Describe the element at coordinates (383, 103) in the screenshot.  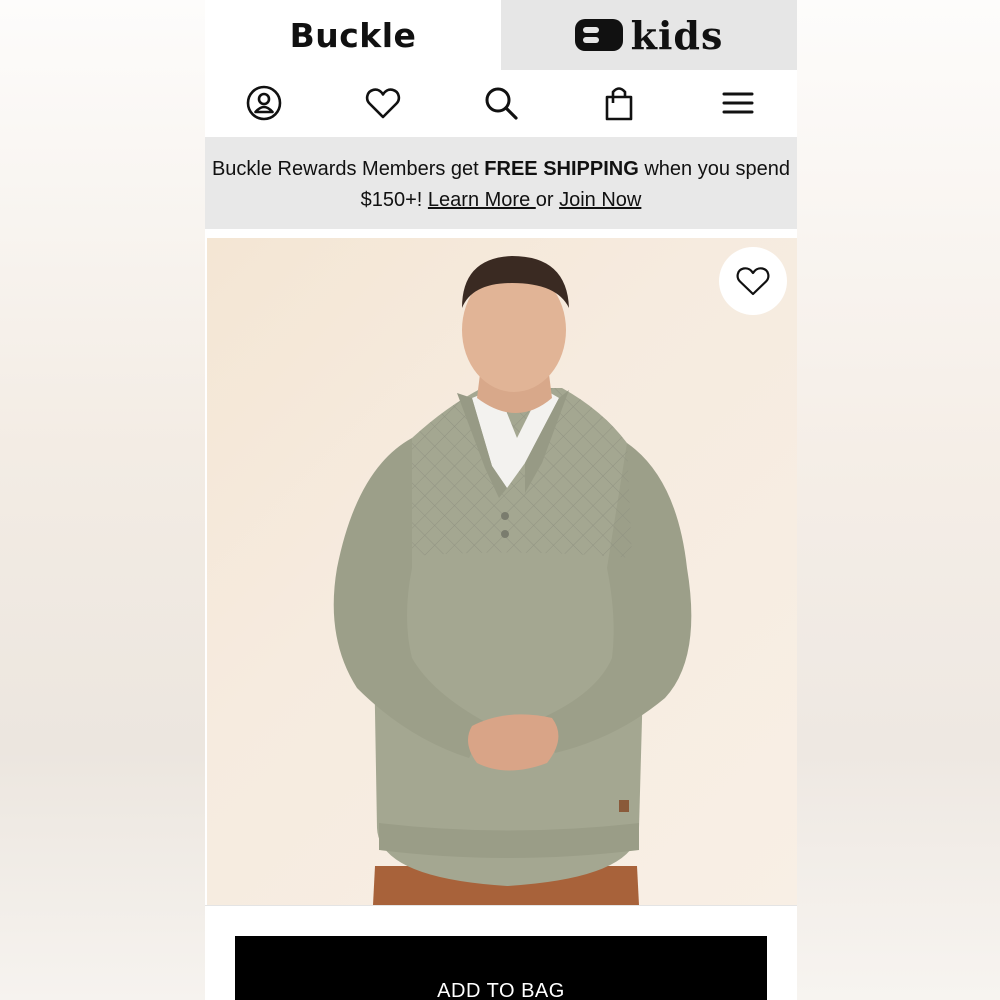
I see `wishlist-heart-icon` at that location.